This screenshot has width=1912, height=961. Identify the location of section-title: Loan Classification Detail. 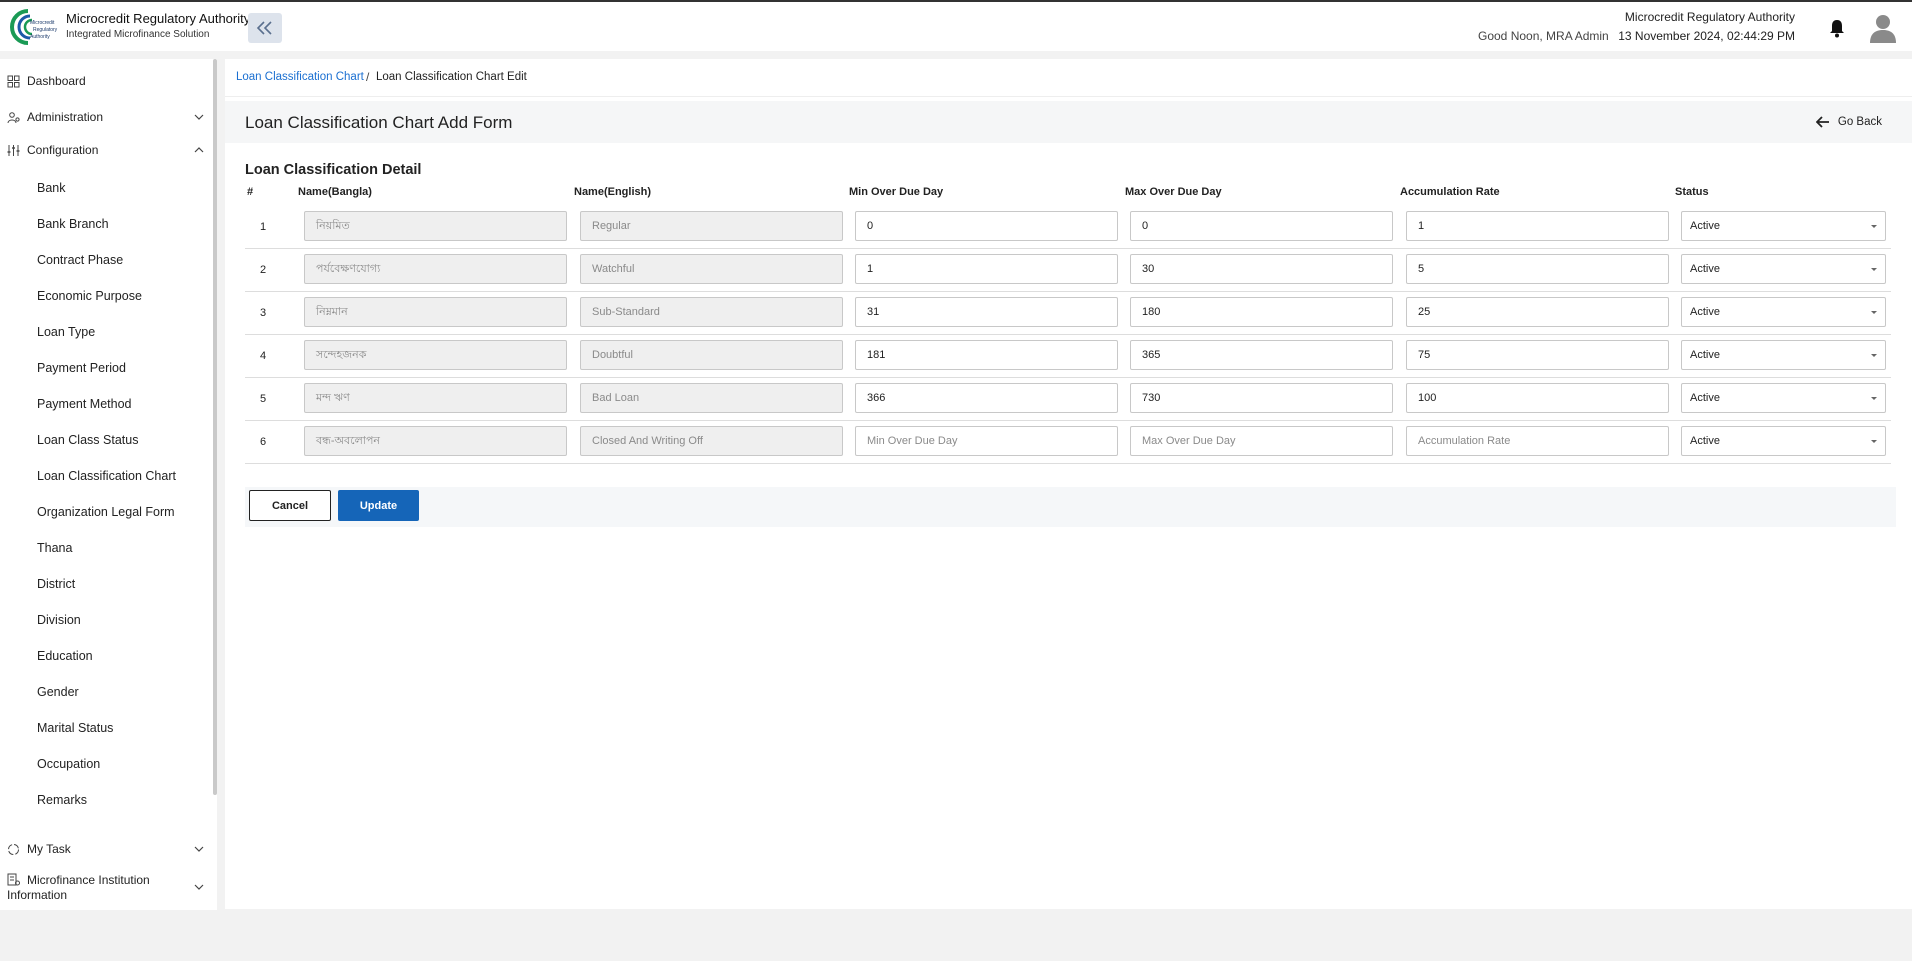
(333, 170).